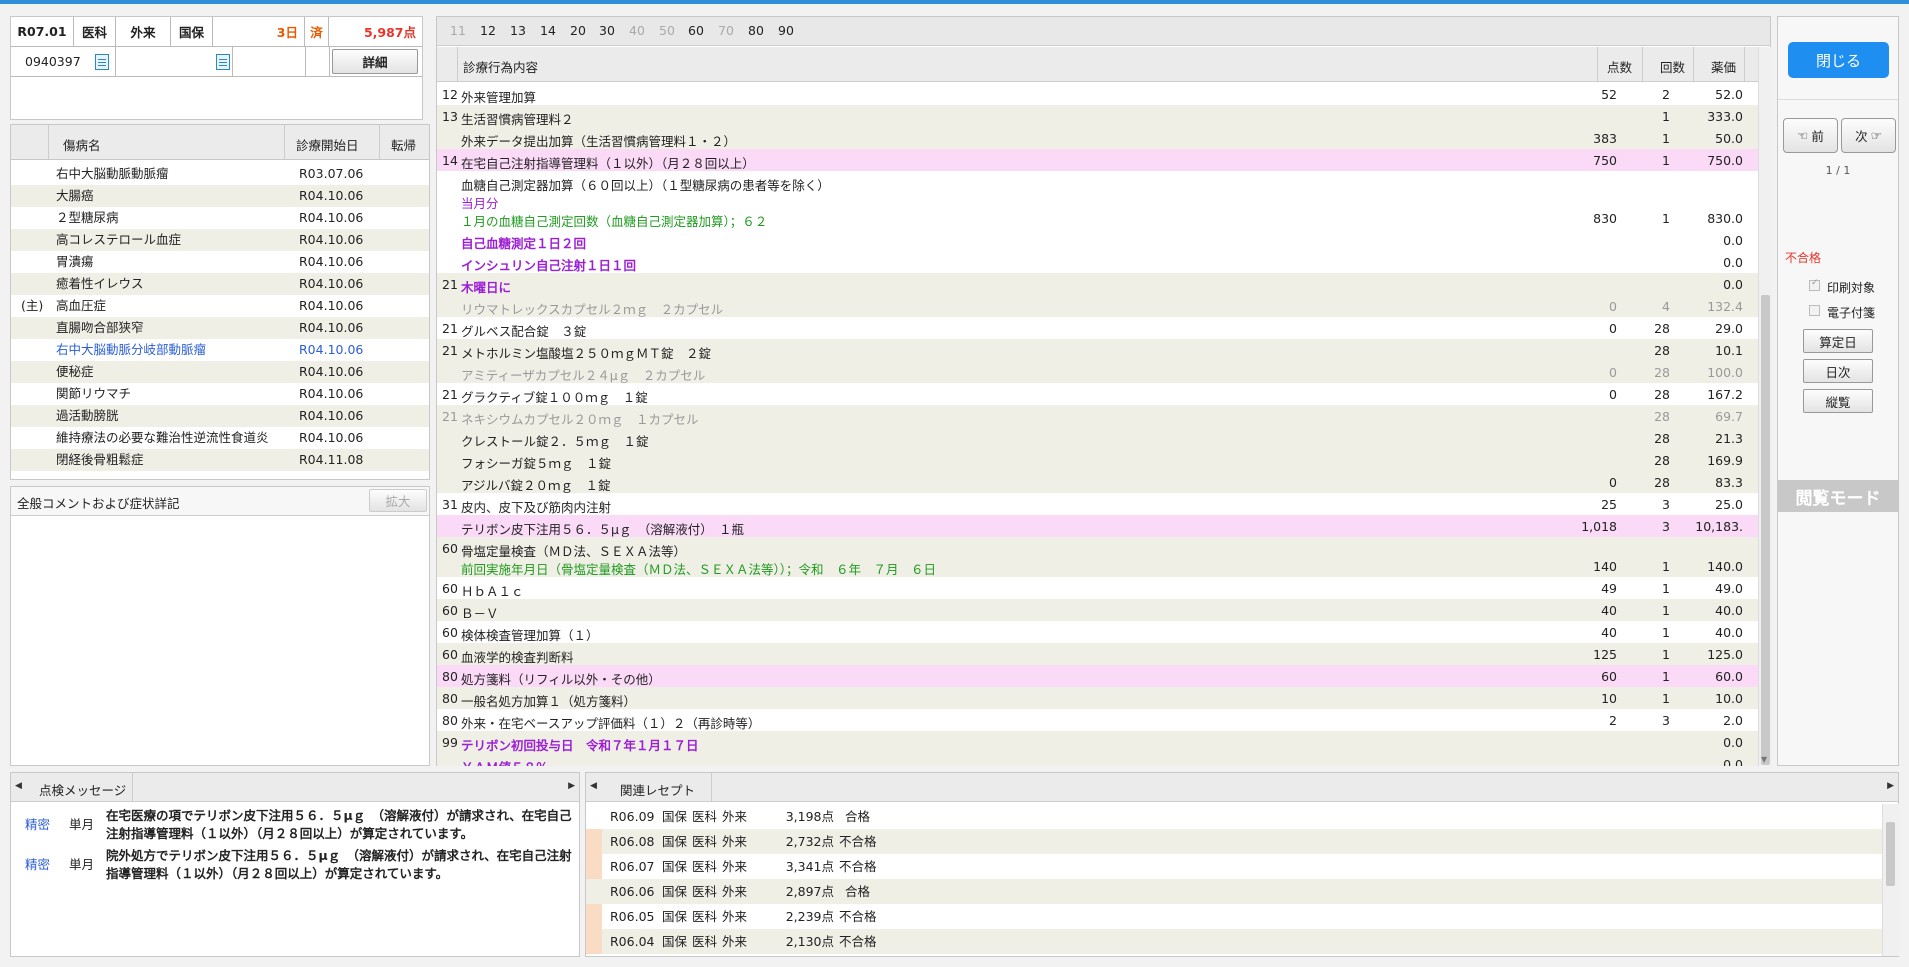  Describe the element at coordinates (548, 31) in the screenshot. I see `tab-14: 14` at that location.